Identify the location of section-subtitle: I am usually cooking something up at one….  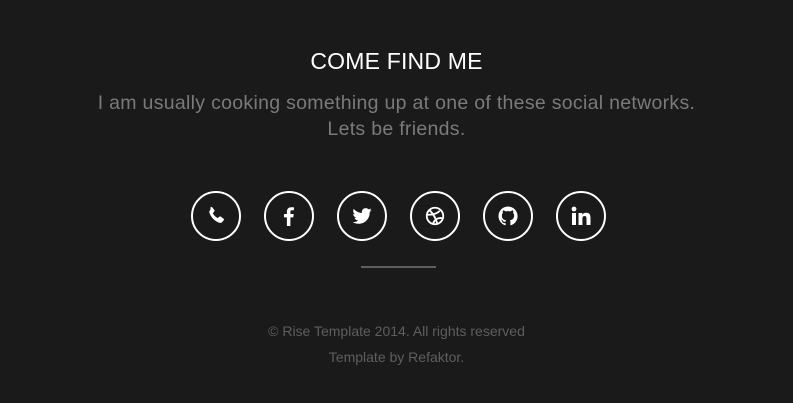
(396, 116).